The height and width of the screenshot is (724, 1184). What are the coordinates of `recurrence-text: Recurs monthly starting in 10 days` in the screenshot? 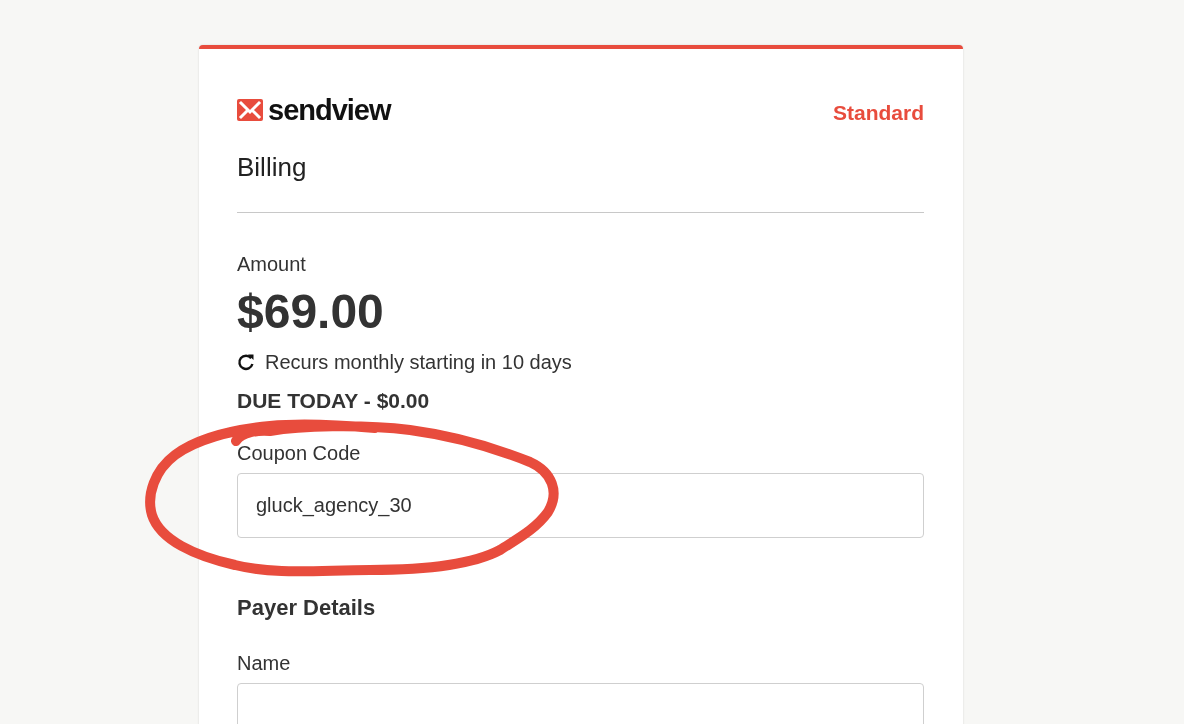 It's located at (418, 362).